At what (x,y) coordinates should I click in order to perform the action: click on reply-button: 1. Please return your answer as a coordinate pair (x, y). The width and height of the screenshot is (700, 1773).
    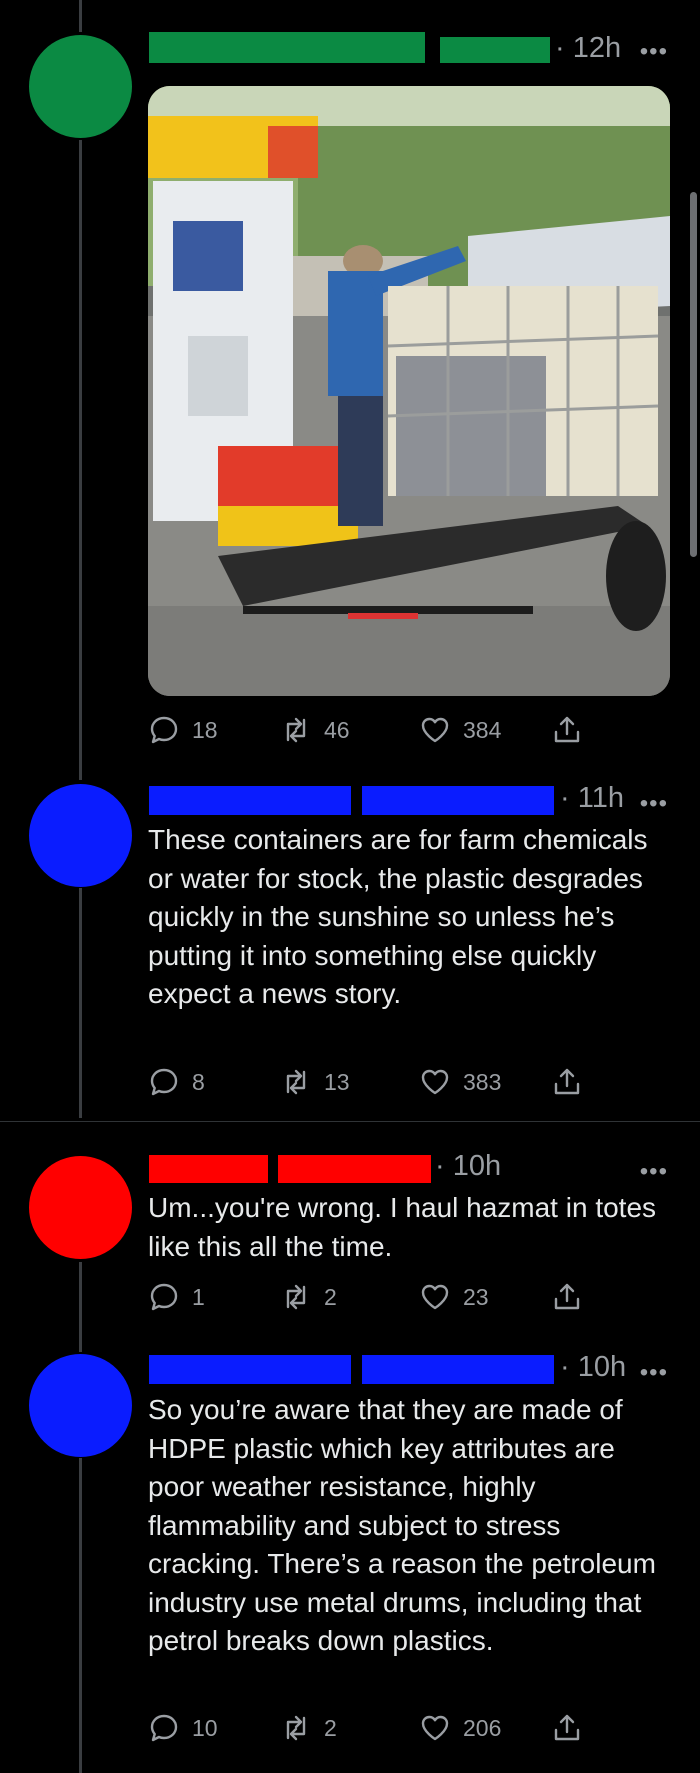
    Looking at the image, I should click on (176, 1297).